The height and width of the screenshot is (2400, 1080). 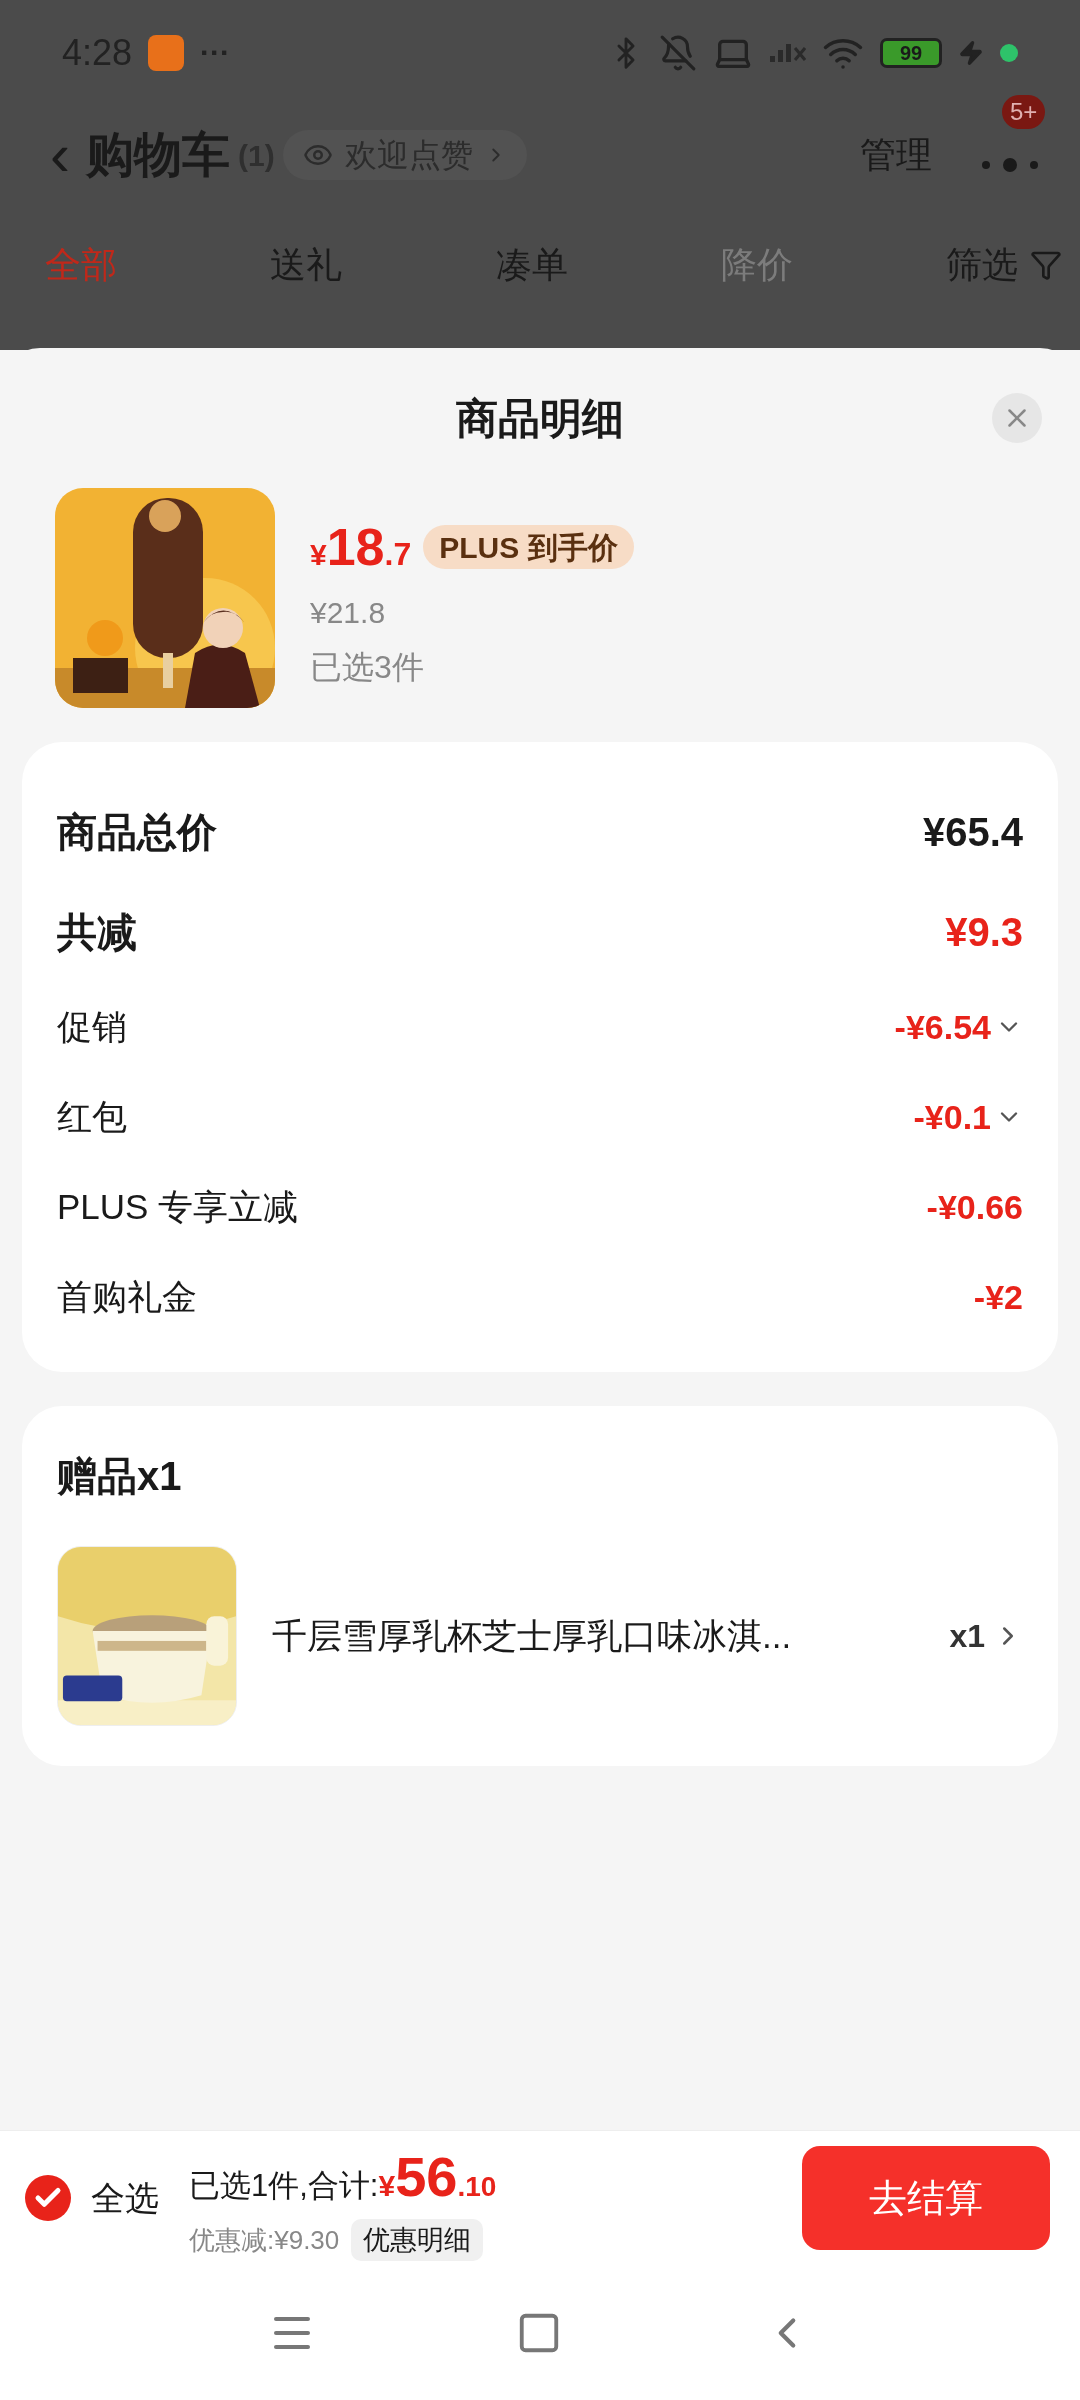 I want to click on summary-label: 红包, so click(x=92, y=1116).